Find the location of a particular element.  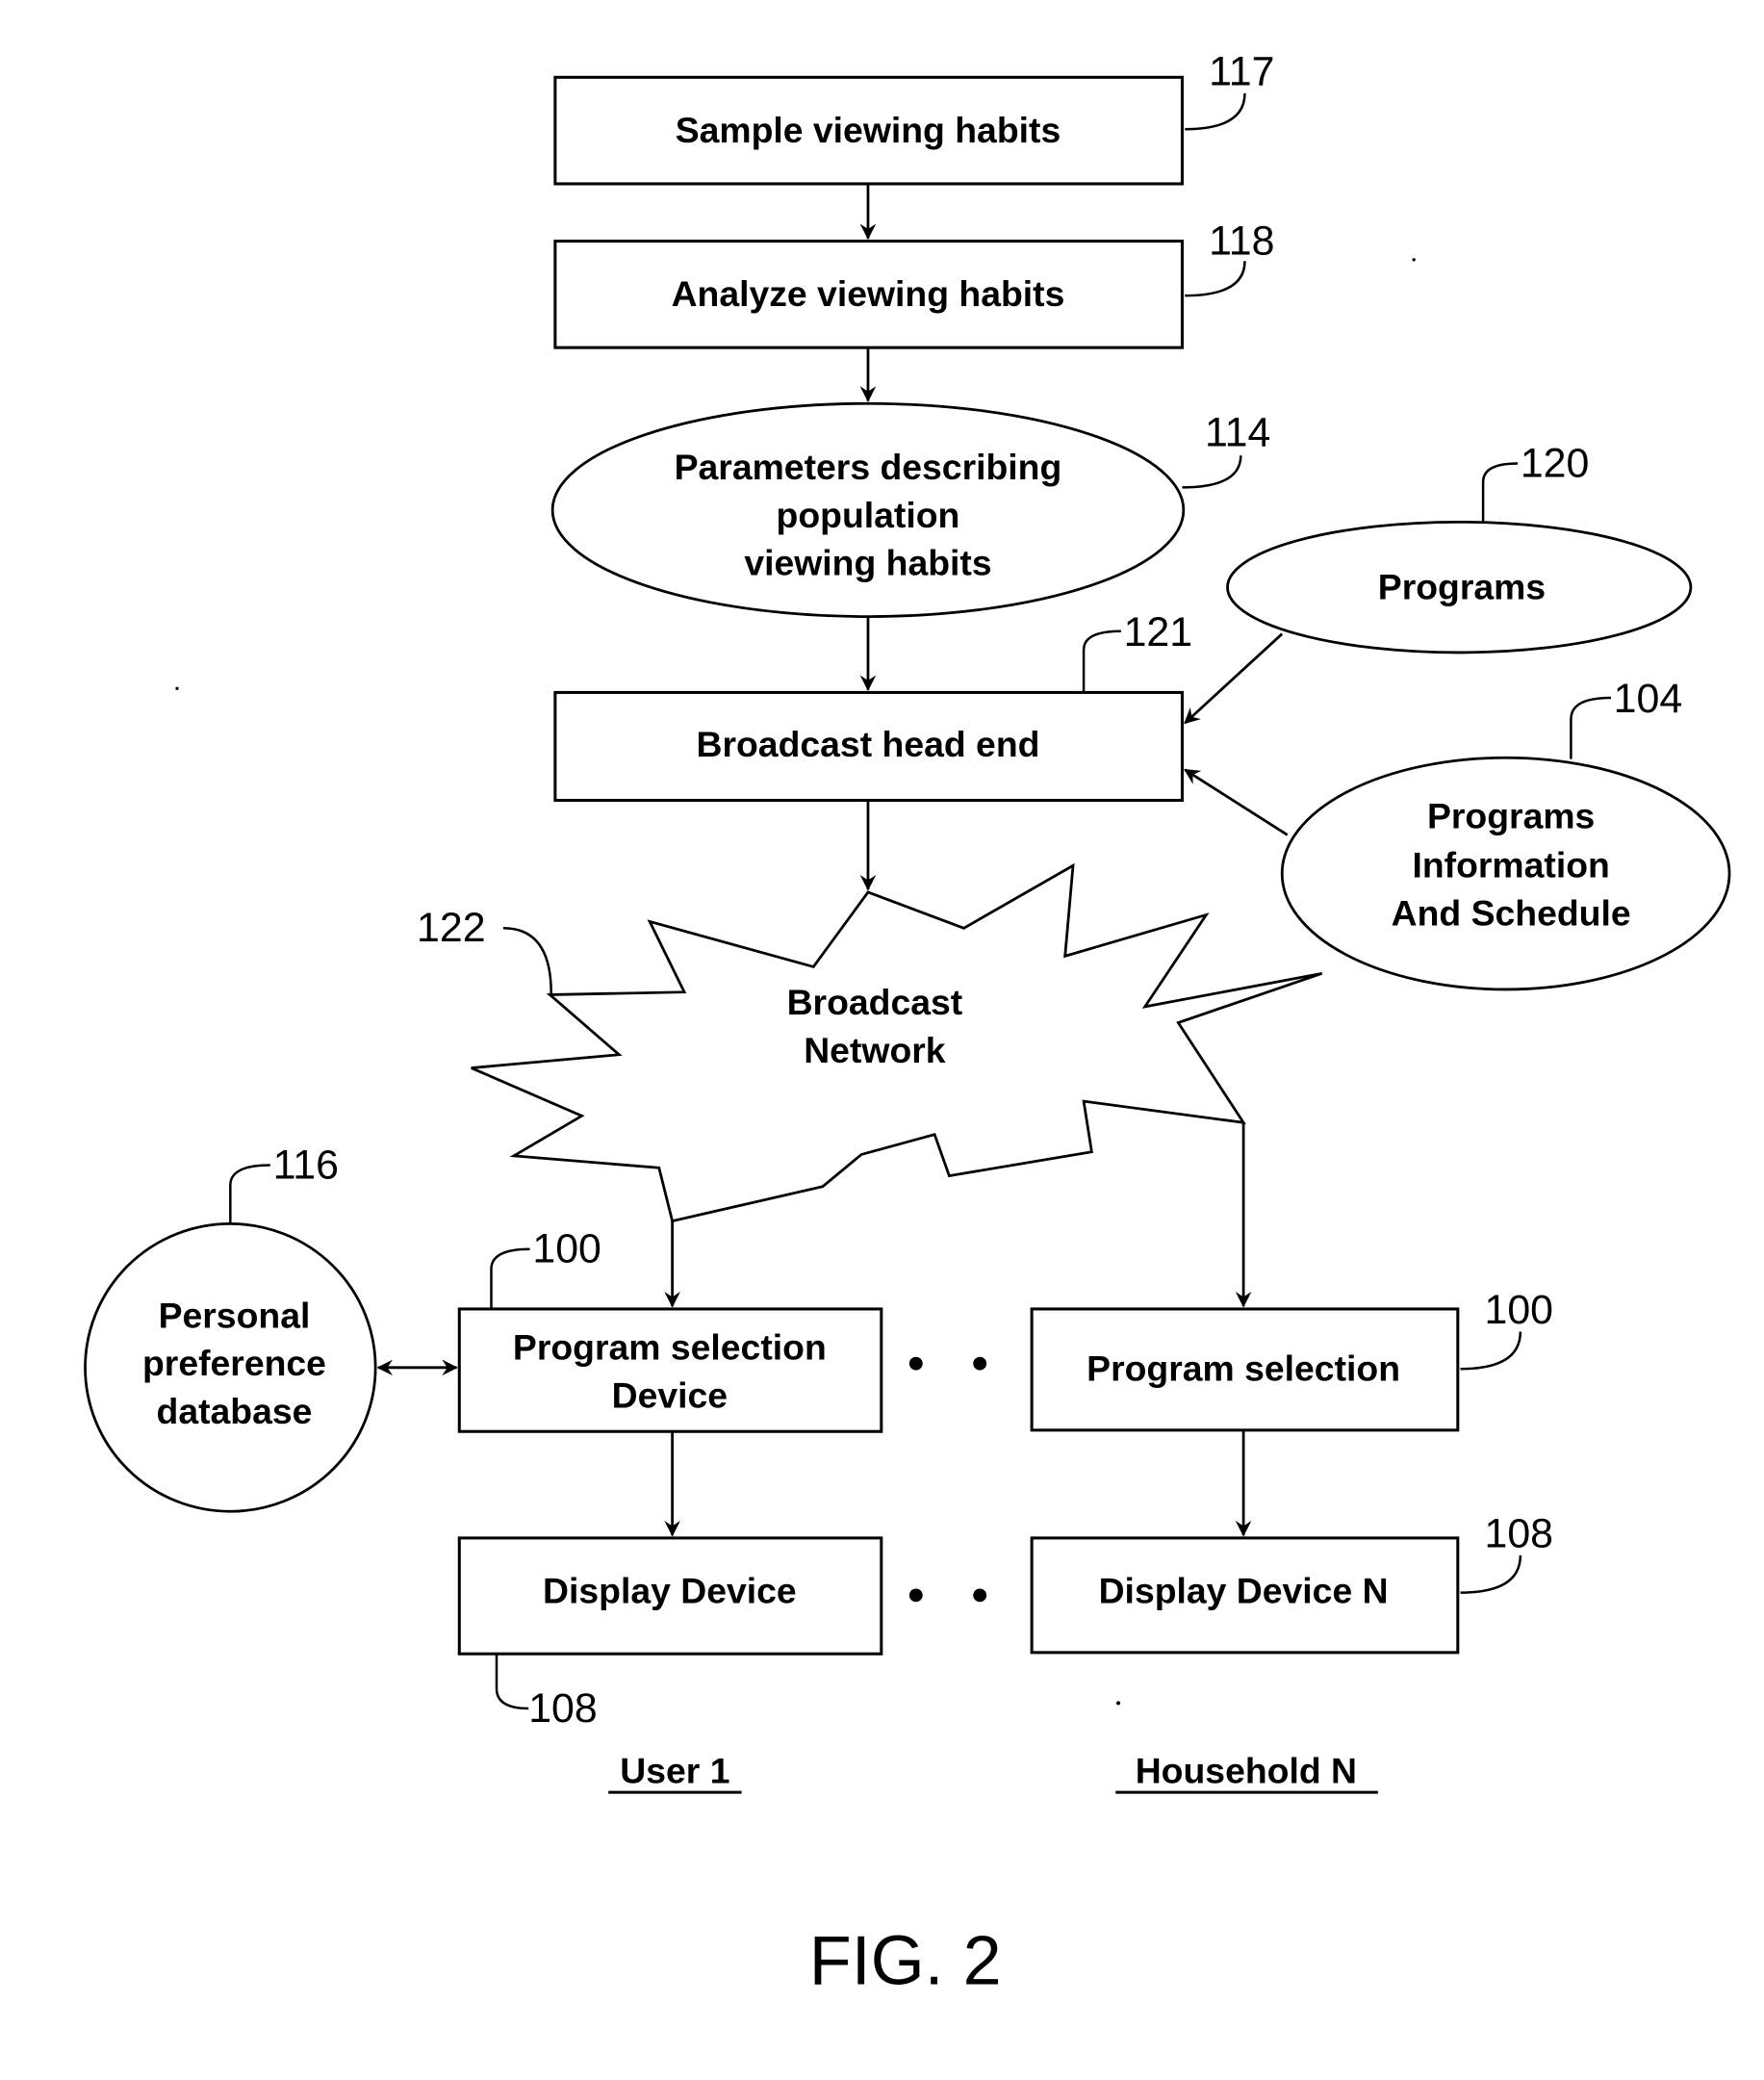

broadcast-head-end-box: Broadcast head end is located at coordinates (868, 746).